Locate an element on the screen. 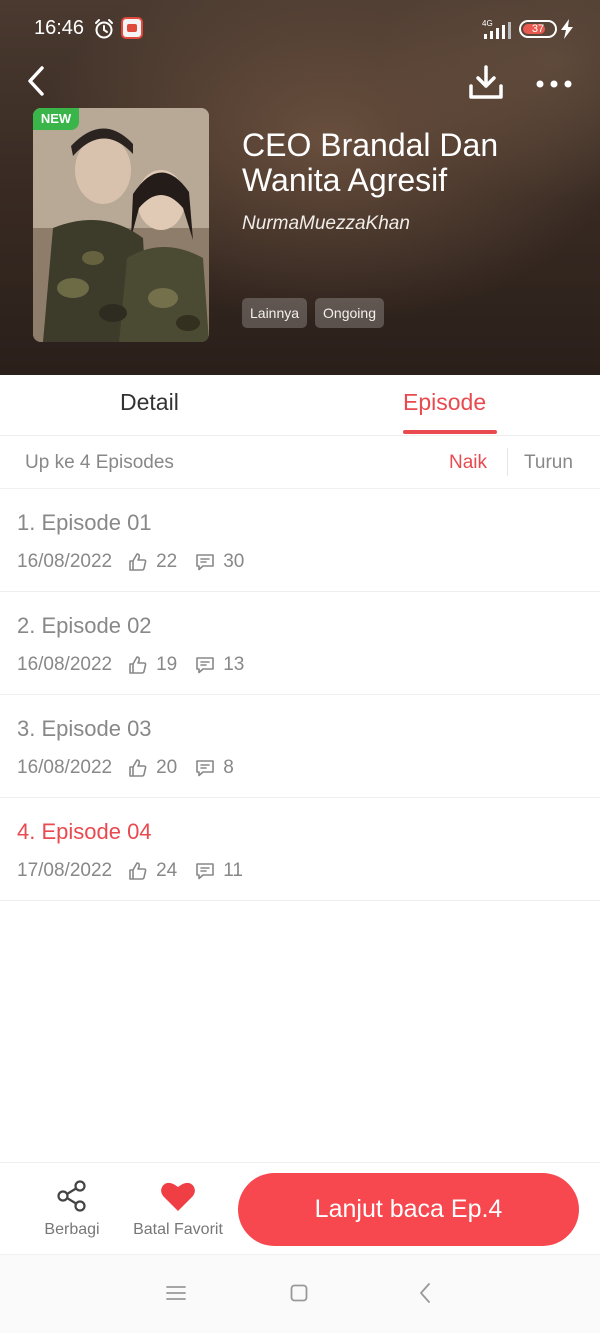 This screenshot has width=600, height=1333. bottom-action-bar: Berbagi Batal Favorit Lanjut baca Ep.4 is located at coordinates (300, 1208).